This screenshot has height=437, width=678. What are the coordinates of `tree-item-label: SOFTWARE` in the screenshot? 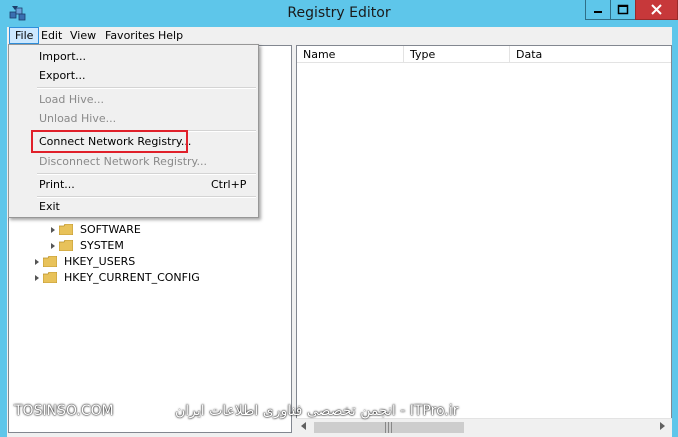 It's located at (110, 229).